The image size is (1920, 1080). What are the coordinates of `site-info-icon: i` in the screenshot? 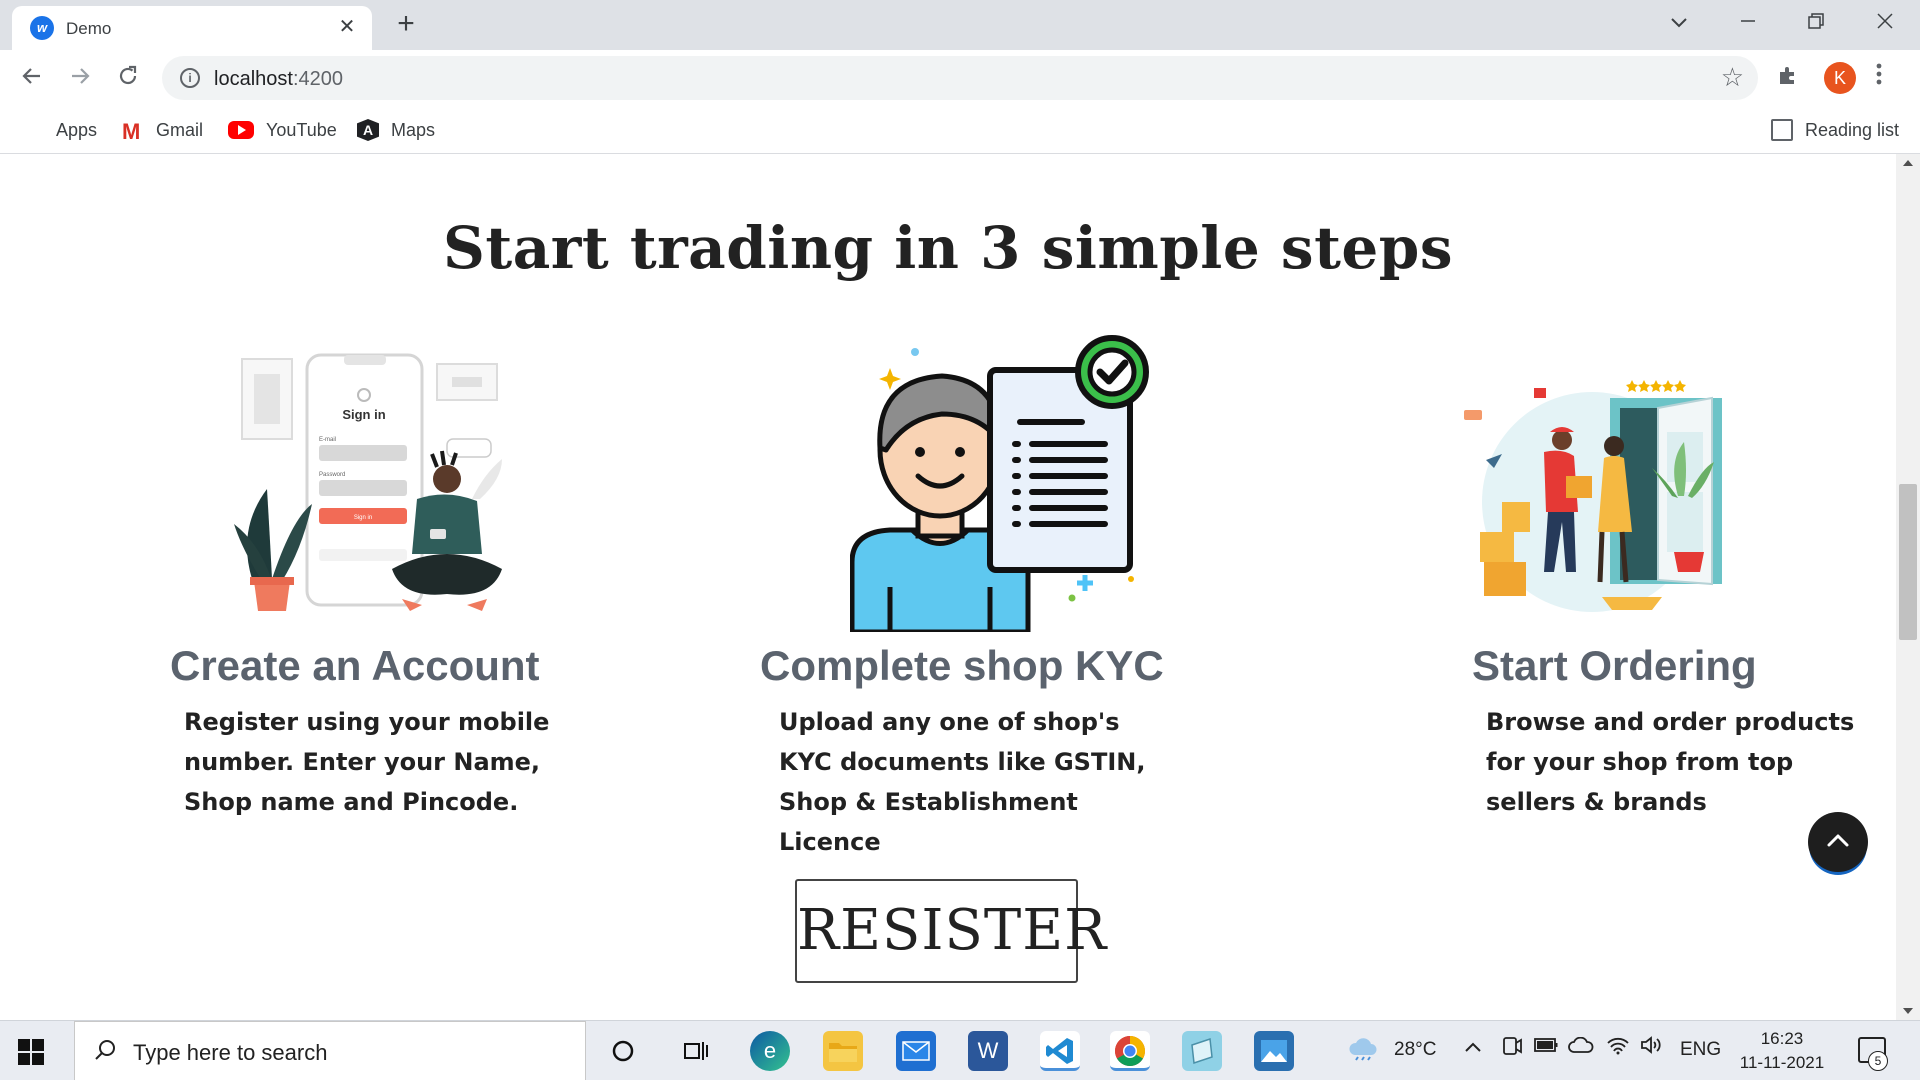 It's located at (190, 78).